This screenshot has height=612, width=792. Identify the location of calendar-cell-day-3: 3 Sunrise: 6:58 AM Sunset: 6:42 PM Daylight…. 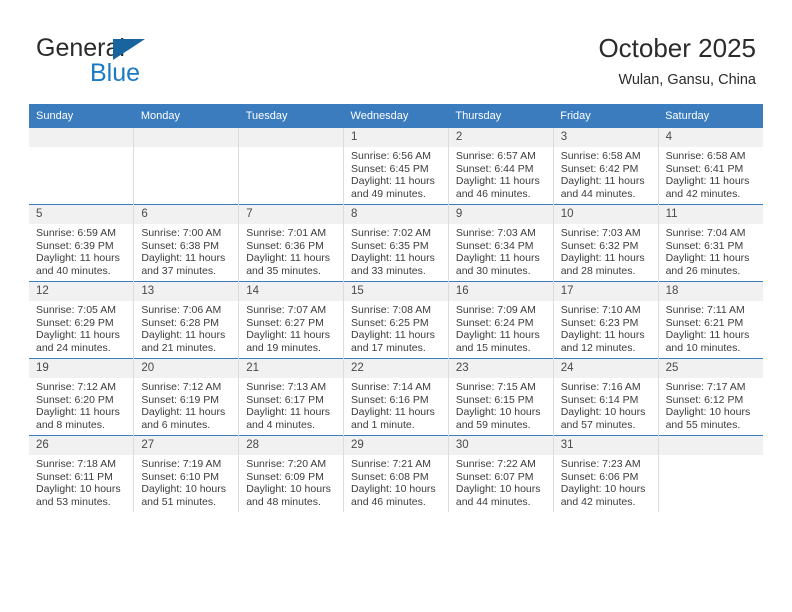
(605, 166).